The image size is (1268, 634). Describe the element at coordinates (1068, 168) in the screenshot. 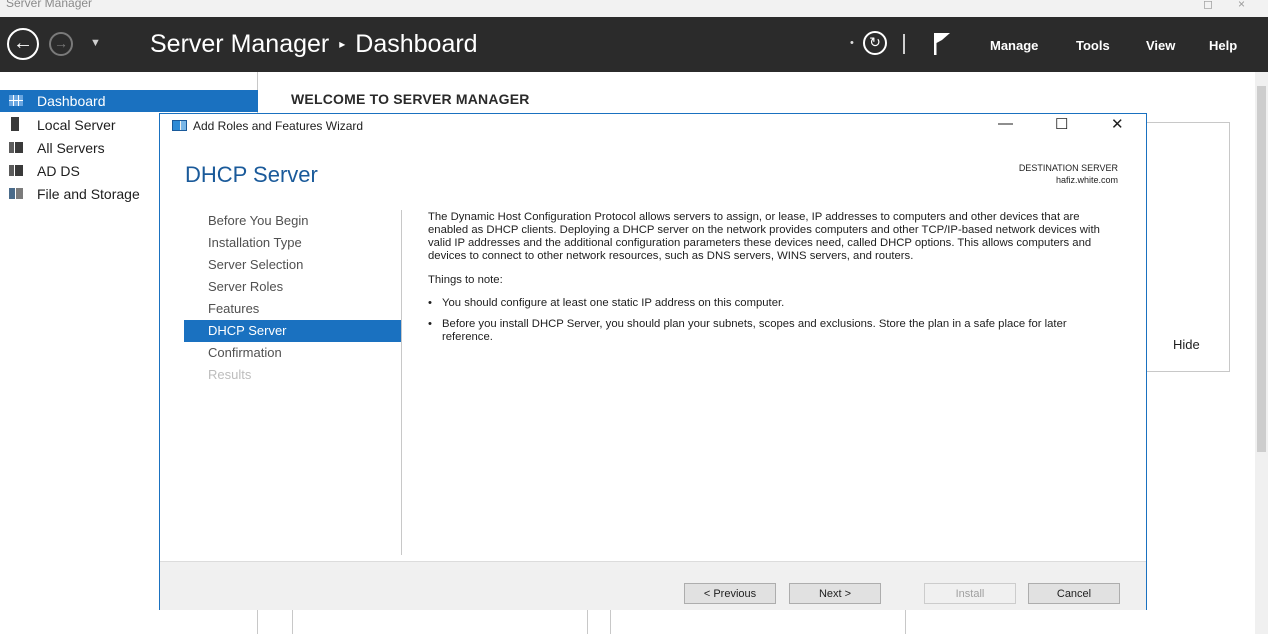

I see `destination-server-label: DESTINATION SERVER` at that location.